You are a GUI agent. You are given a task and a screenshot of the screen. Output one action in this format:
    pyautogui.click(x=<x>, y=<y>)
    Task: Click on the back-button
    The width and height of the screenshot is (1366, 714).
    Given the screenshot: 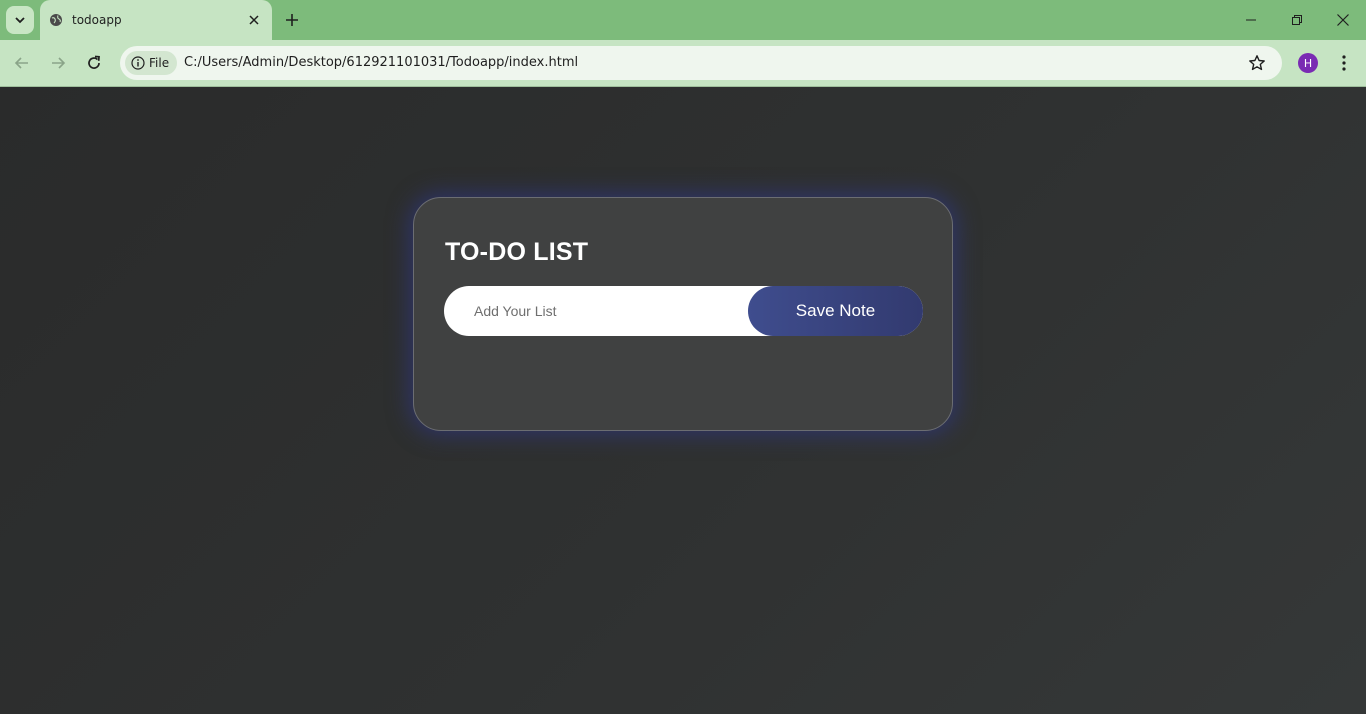 What is the action you would take?
    pyautogui.click(x=22, y=63)
    